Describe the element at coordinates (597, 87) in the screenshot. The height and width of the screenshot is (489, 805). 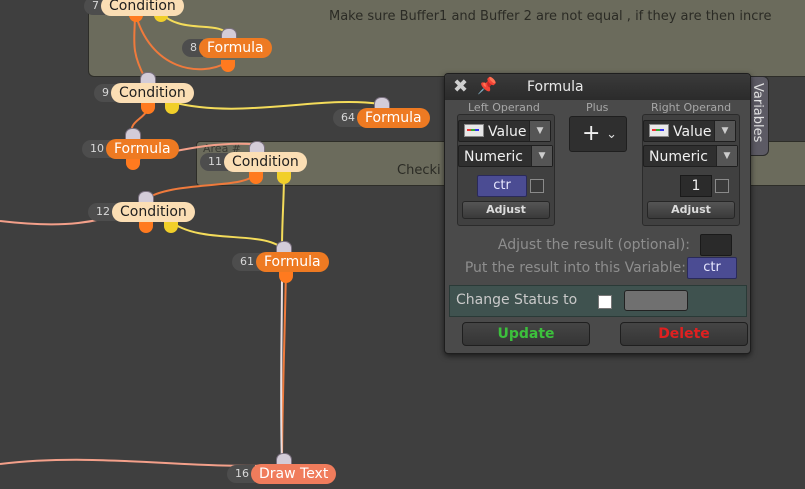
I see `dialog-titlebar: ✖ 📌 Formula` at that location.